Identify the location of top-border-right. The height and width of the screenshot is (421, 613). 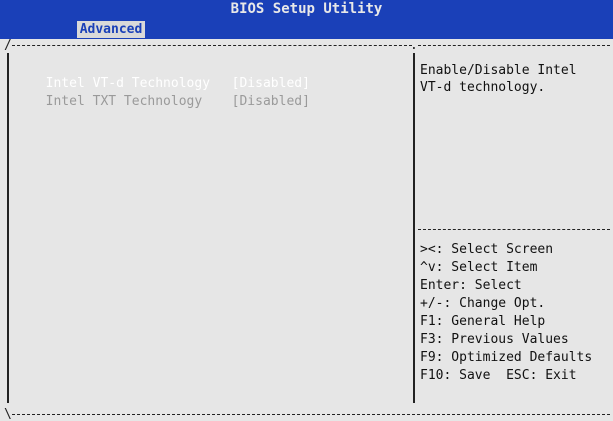
(514, 45).